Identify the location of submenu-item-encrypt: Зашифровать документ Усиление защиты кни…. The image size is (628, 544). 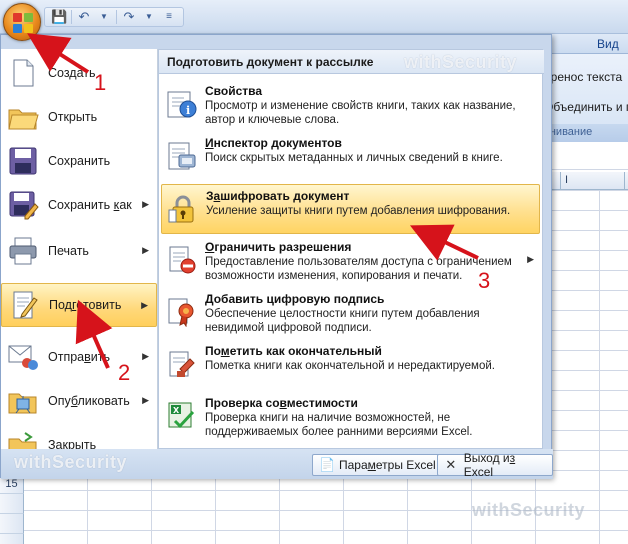
(350, 209).